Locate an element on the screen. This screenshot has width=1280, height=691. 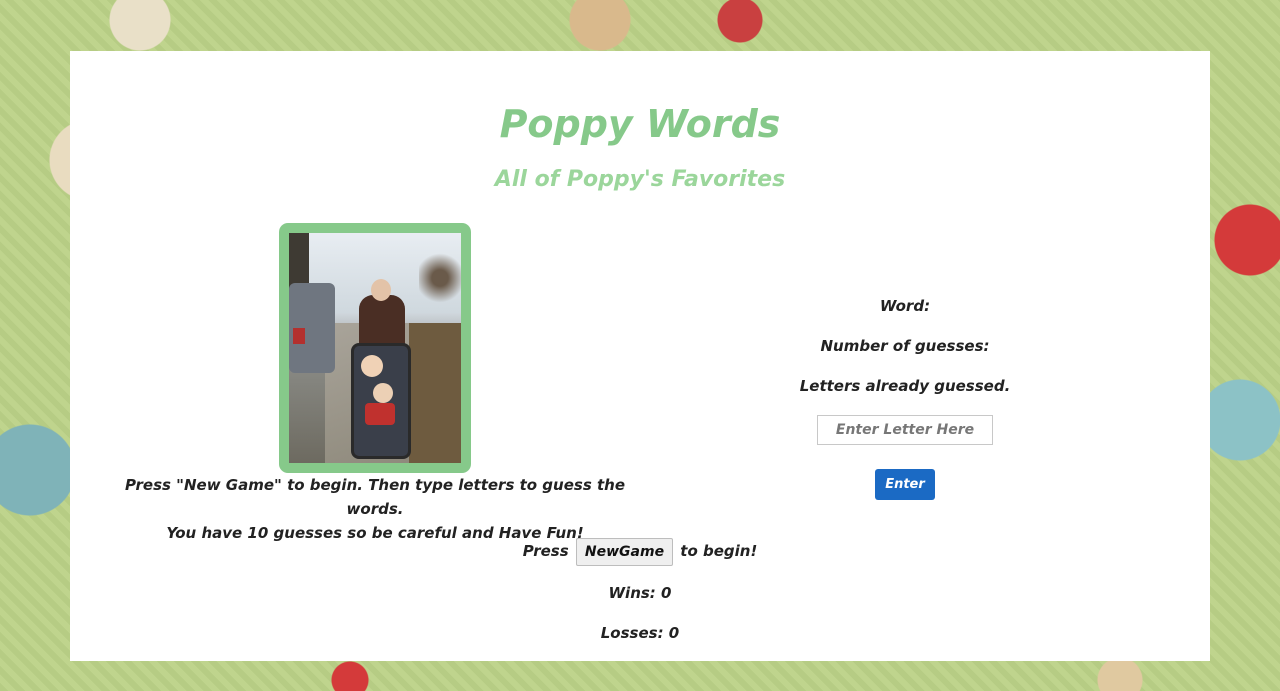
new-game-button: NewGame is located at coordinates (624, 551).